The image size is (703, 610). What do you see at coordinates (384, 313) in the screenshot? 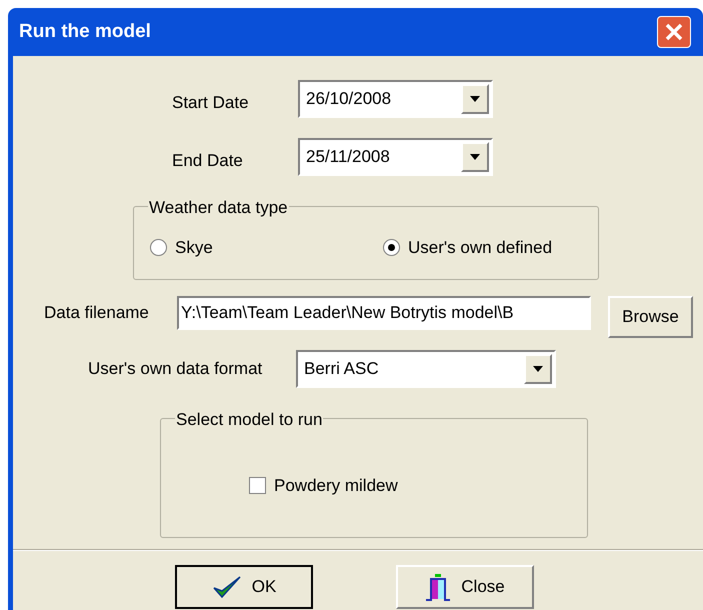
I see `text-field: Y:\Team\Team Leader\New Botrytis model\B` at bounding box center [384, 313].